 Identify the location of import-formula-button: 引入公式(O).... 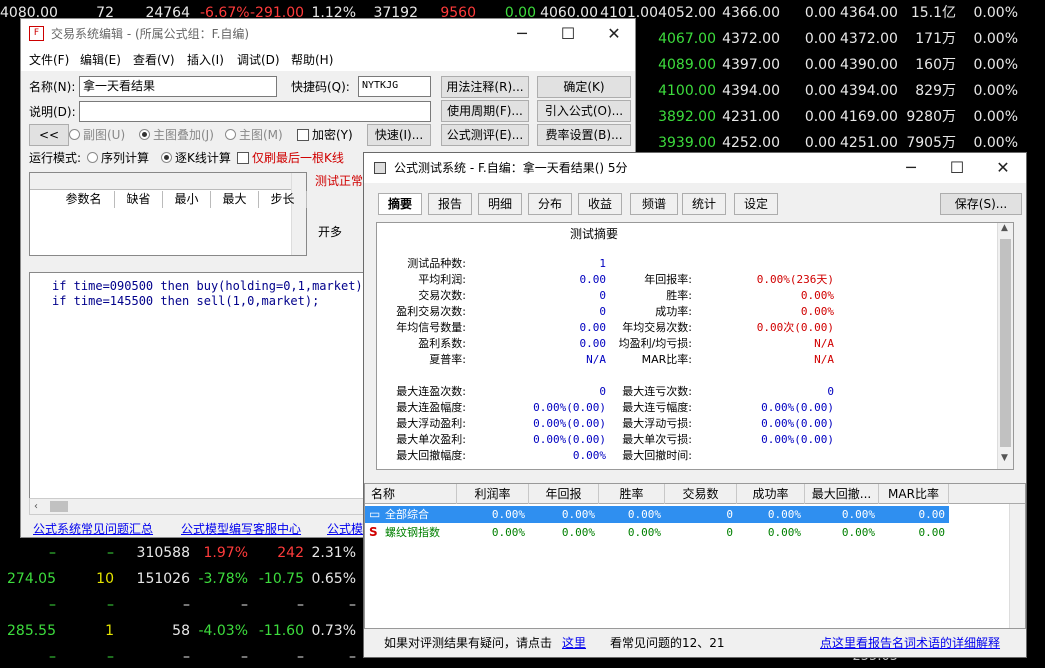
(584, 111).